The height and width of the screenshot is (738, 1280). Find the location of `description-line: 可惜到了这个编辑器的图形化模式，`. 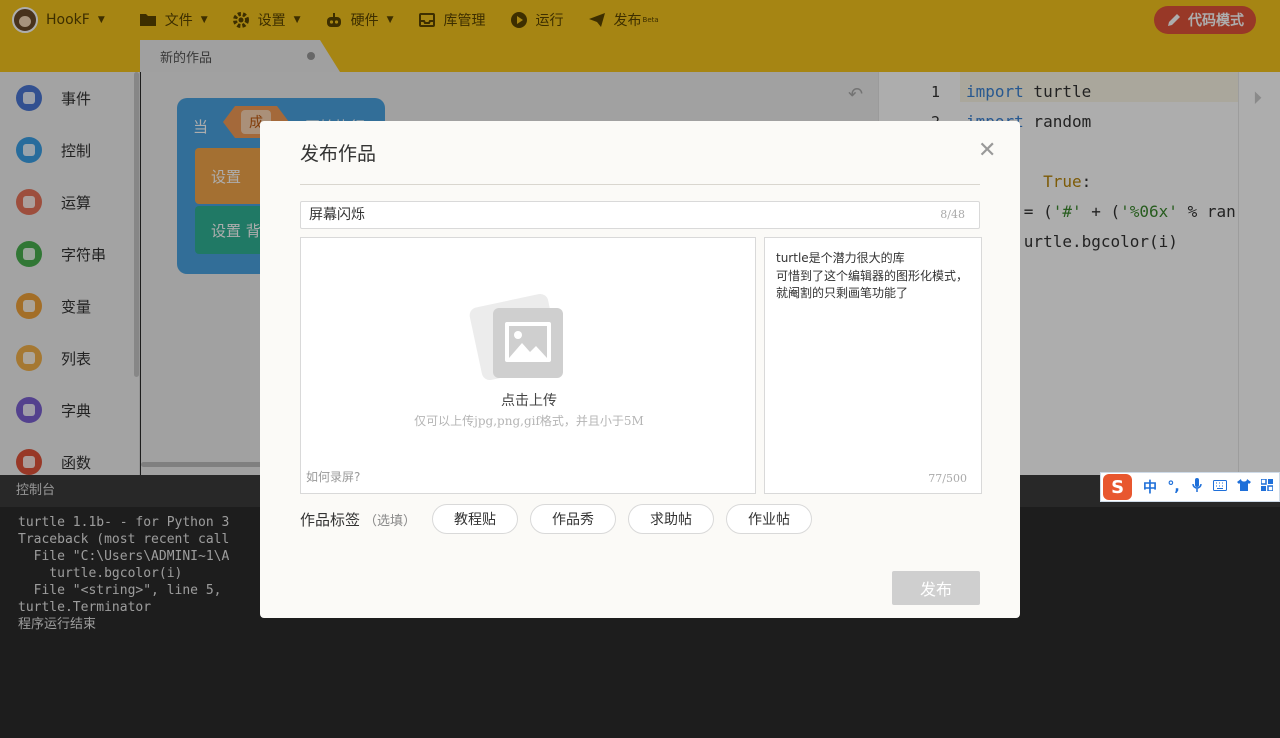

description-line: 可惜到了这个编辑器的图形化模式， is located at coordinates (872, 275).